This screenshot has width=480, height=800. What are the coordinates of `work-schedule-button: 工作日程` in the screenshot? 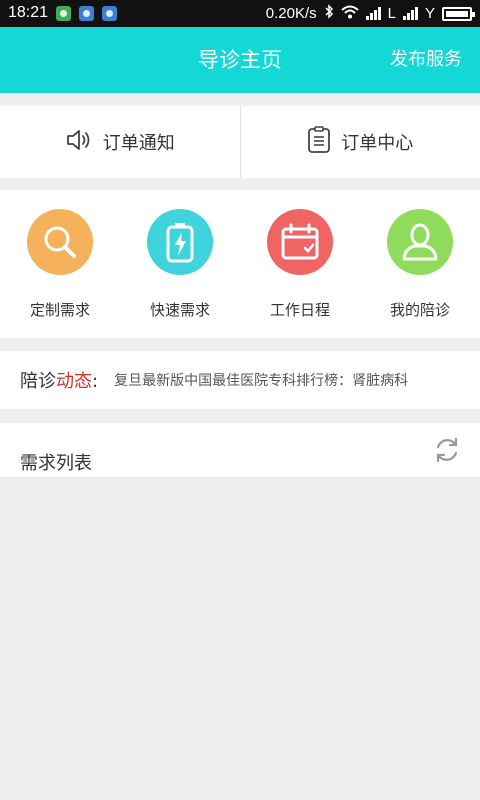 It's located at (300, 264).